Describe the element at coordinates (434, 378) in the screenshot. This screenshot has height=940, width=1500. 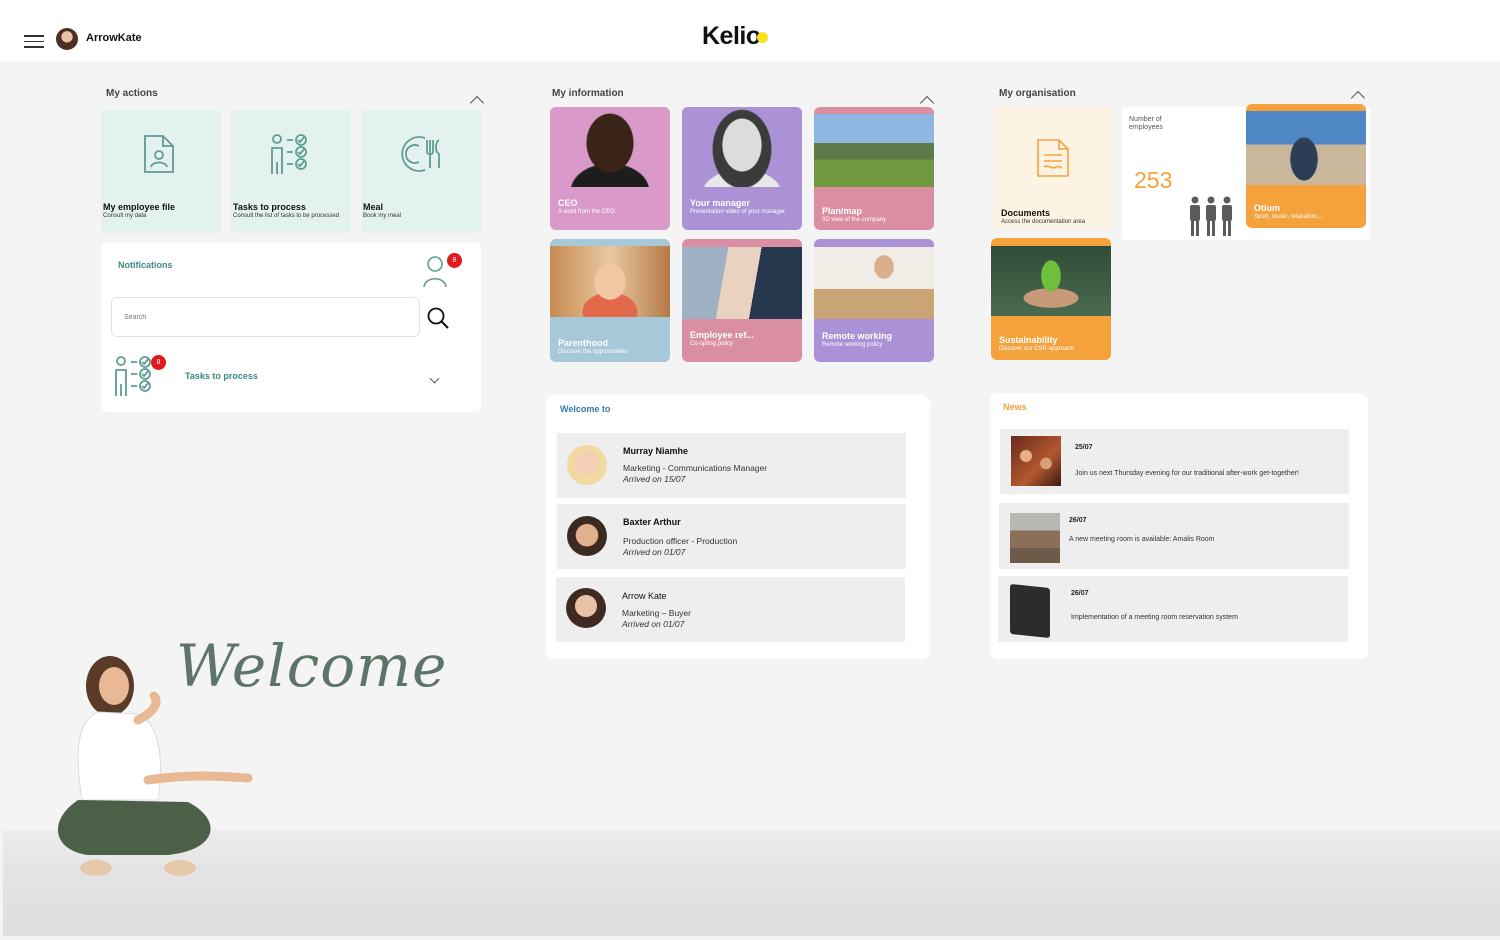
I see `expand-tasks-icon` at that location.